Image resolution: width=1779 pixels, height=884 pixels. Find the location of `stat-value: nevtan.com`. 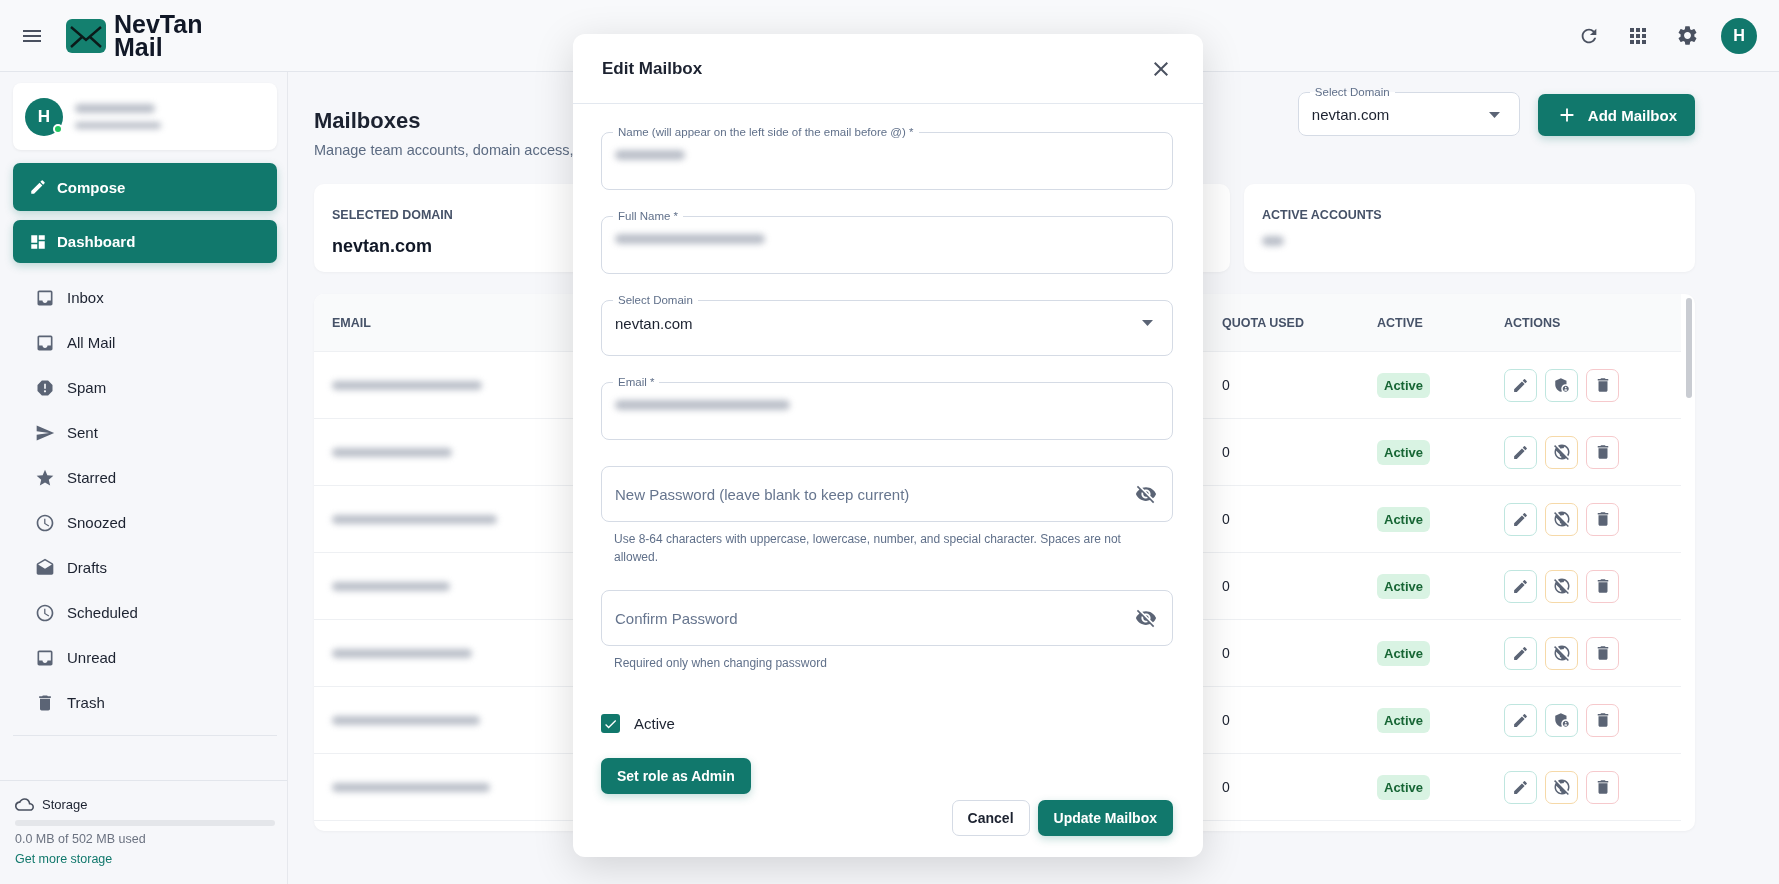

stat-value: nevtan.com is located at coordinates (382, 246).